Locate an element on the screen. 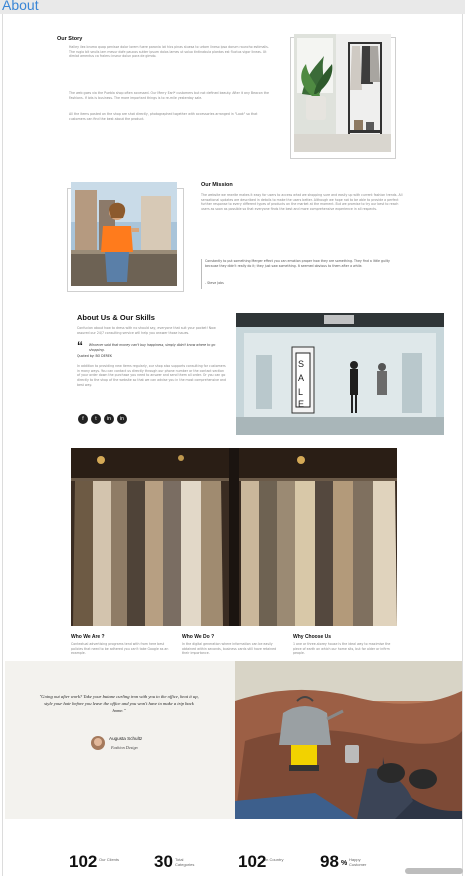  story-heading: Our Story is located at coordinates (70, 39).